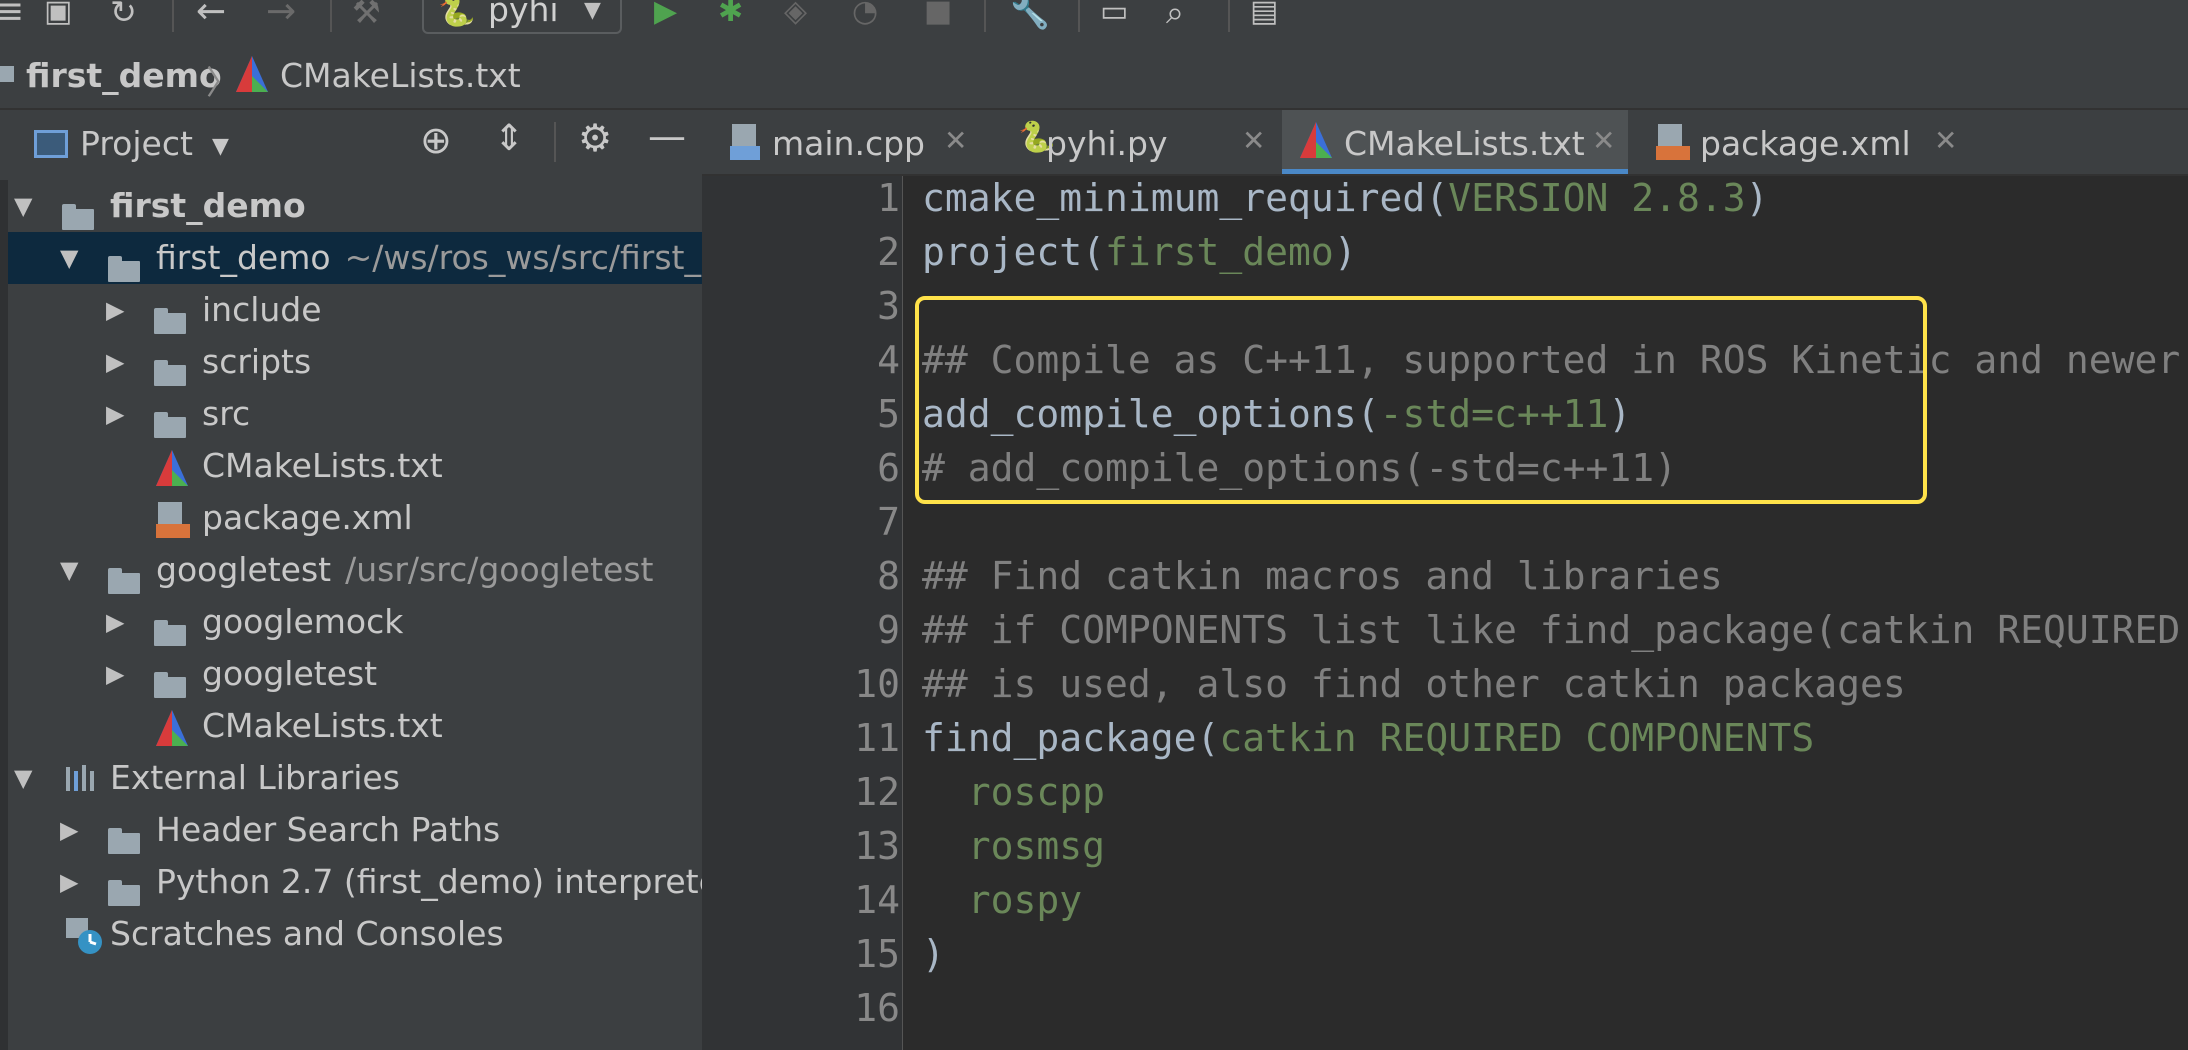  I want to click on tab-main-cpp: main.cpp ✕, so click(847, 142).